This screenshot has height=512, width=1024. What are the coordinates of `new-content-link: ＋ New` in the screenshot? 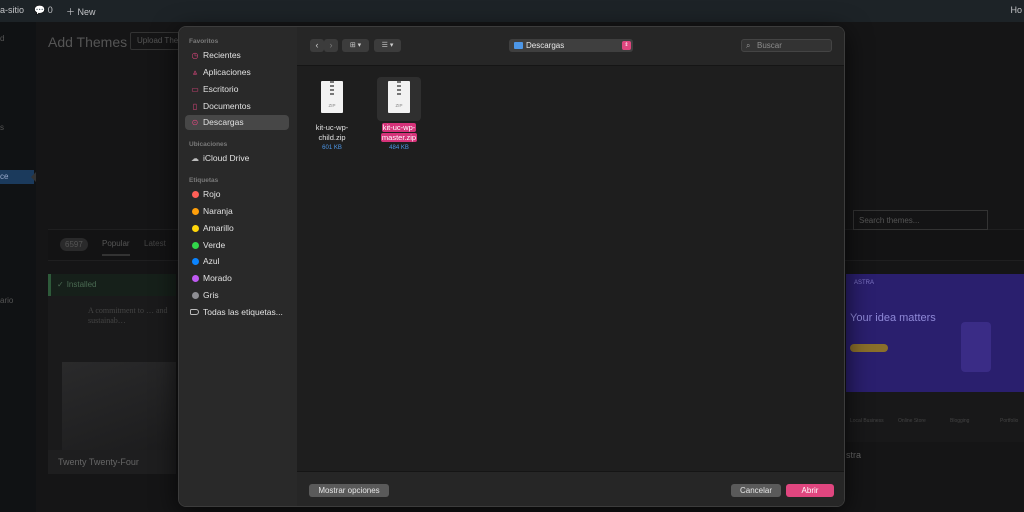 It's located at (81, 11).